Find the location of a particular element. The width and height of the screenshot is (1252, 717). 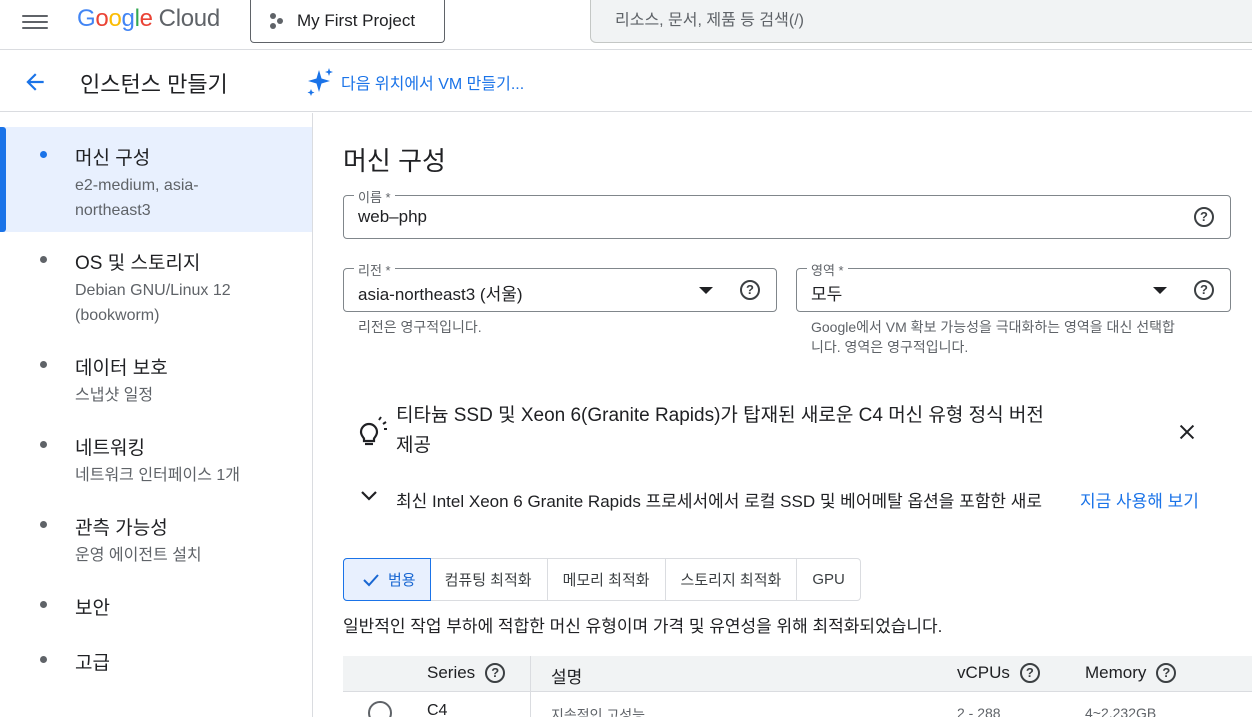

table-header: Series ? 설명 vCPUs ? Memory ? is located at coordinates (797, 673).